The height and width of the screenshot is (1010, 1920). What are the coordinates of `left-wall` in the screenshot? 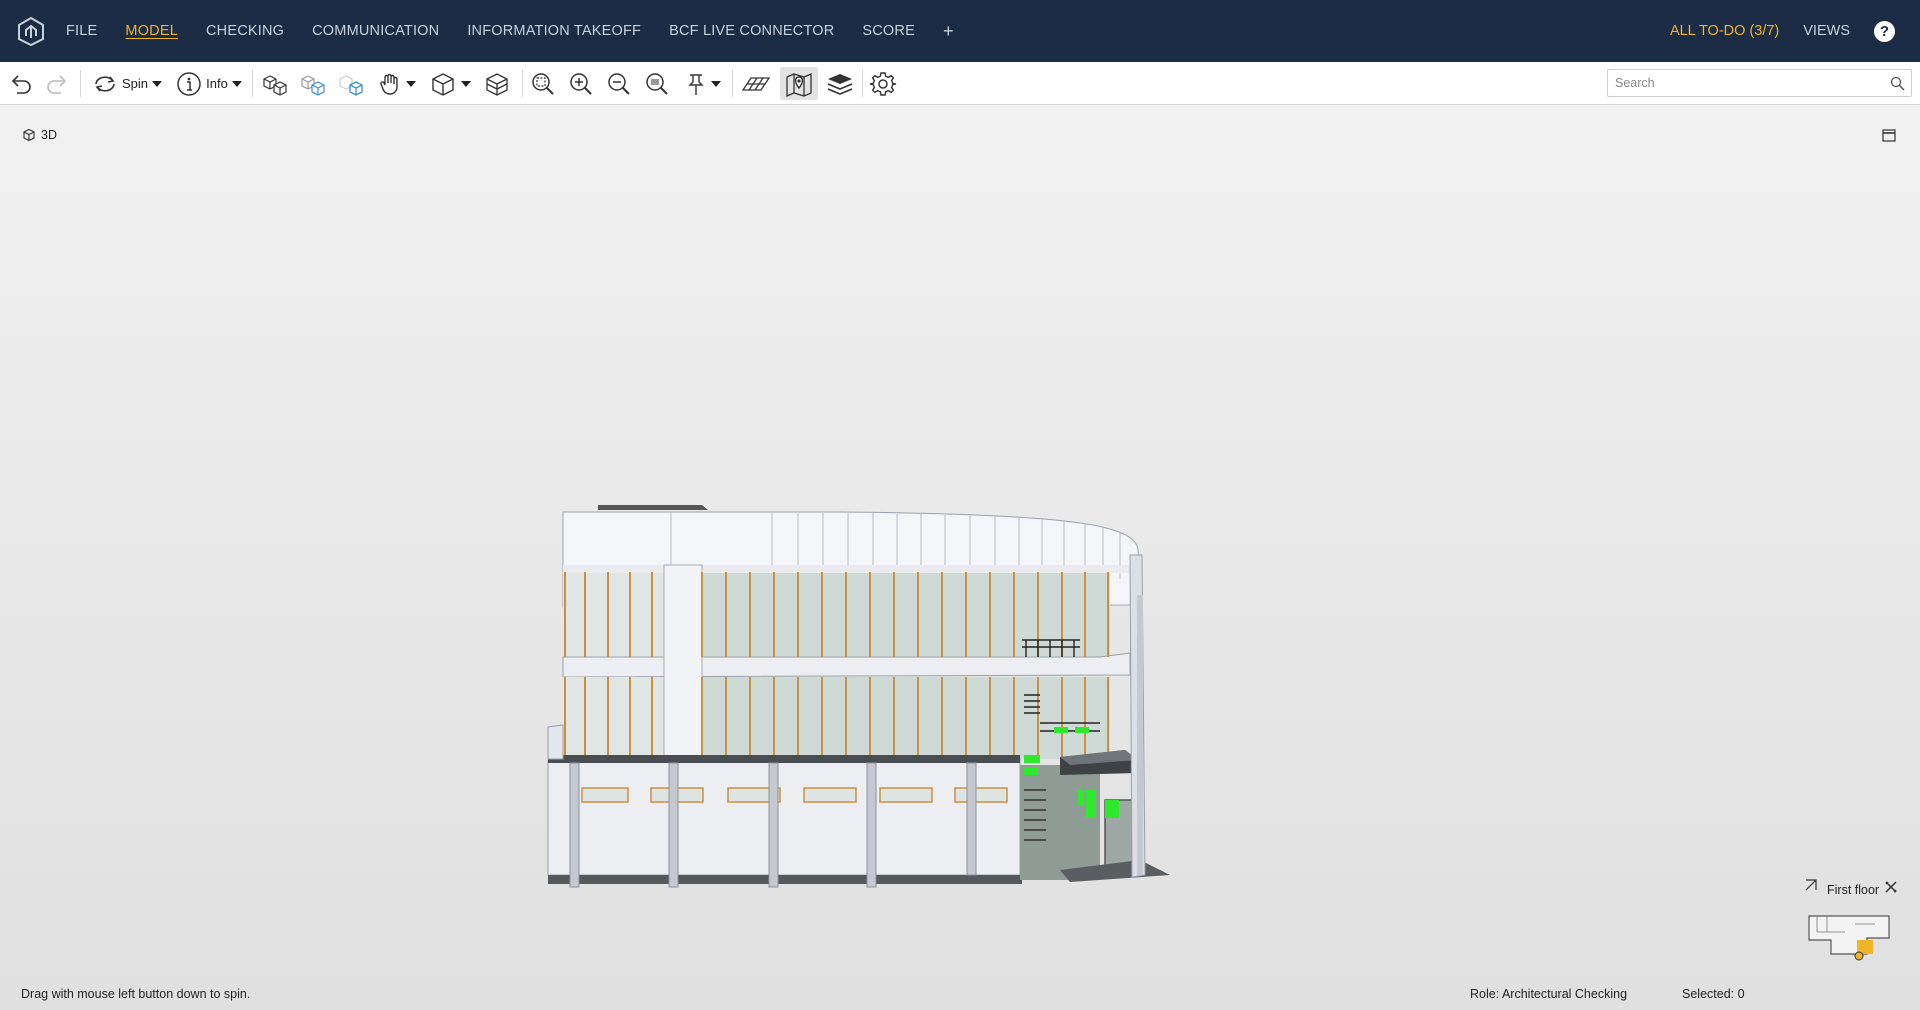 It's located at (555, 742).